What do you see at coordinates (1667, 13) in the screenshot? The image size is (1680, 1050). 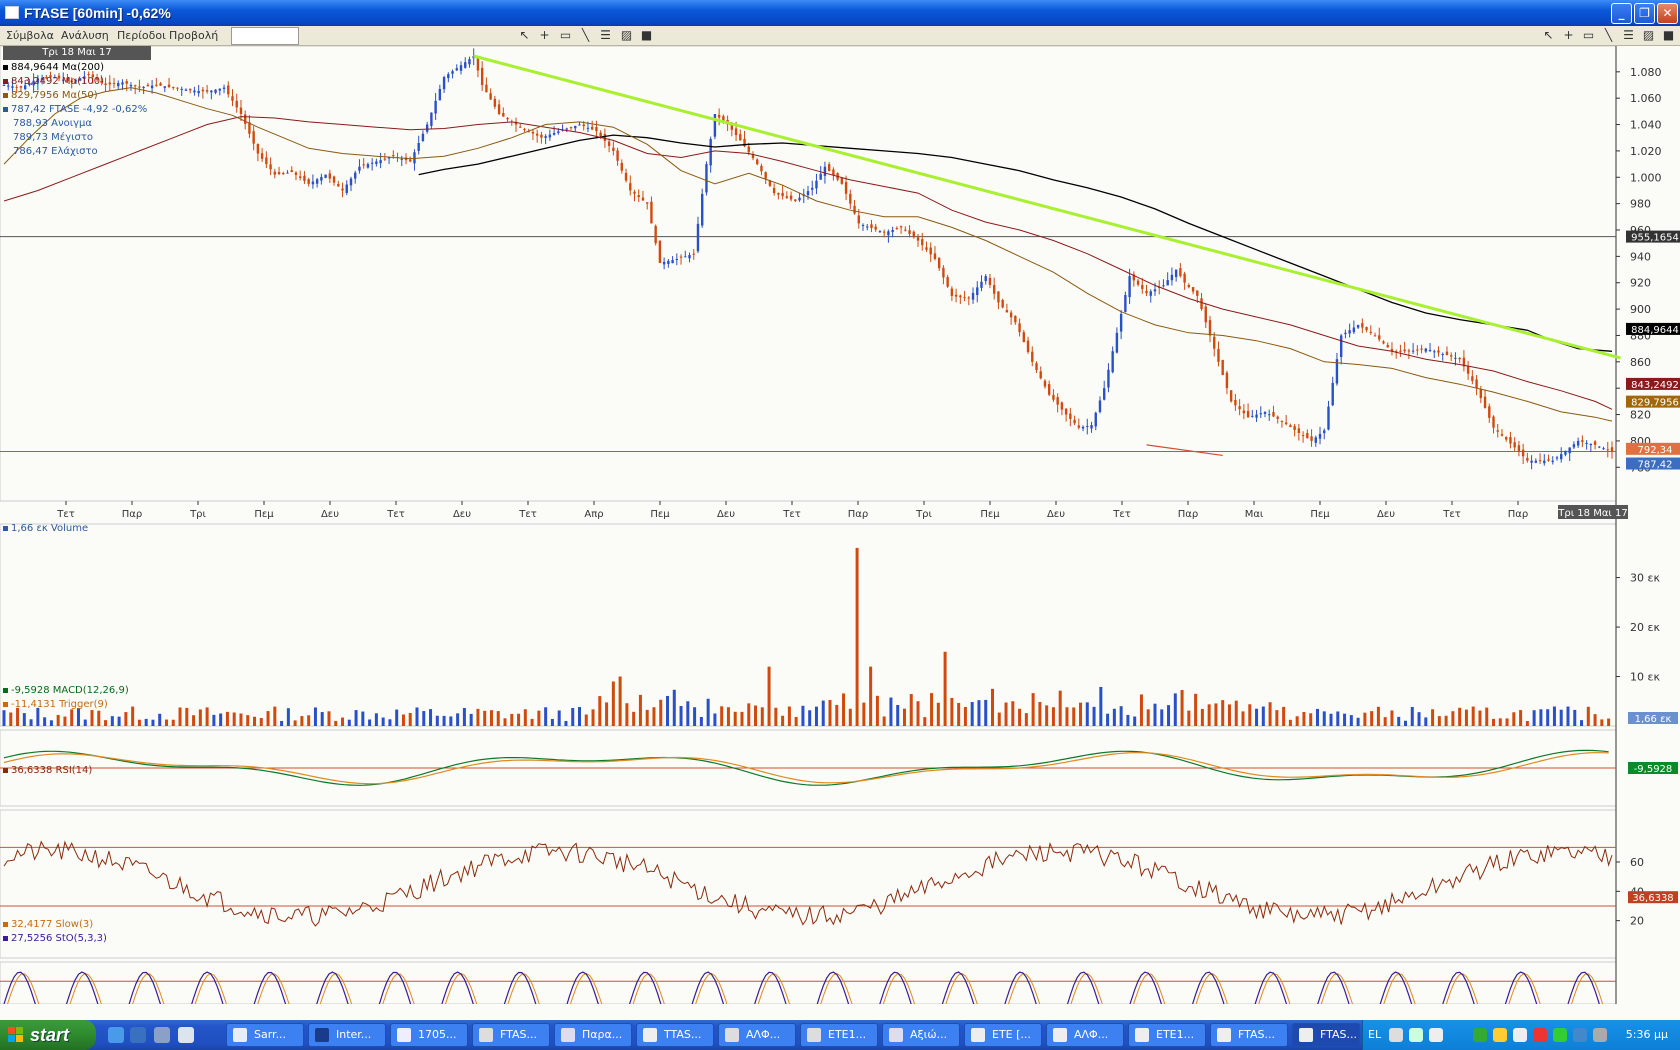 I see `close-button: ✕` at bounding box center [1667, 13].